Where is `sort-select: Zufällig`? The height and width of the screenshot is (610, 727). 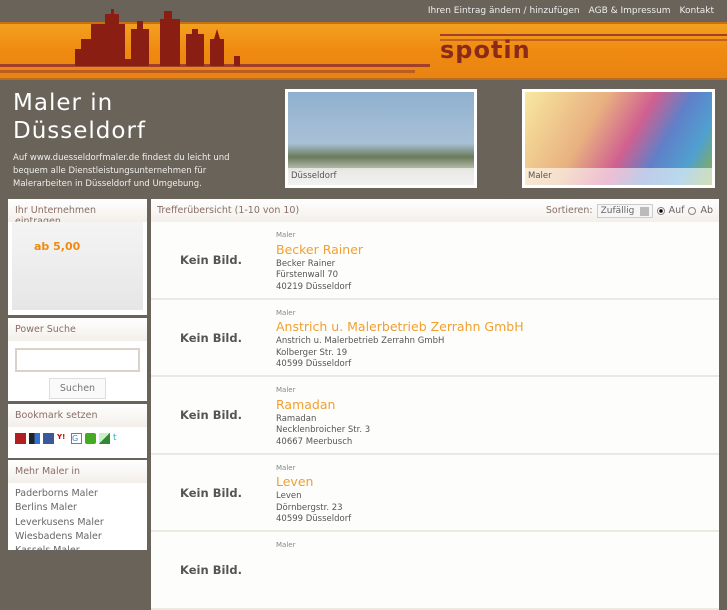 sort-select: Zufällig is located at coordinates (624, 210).